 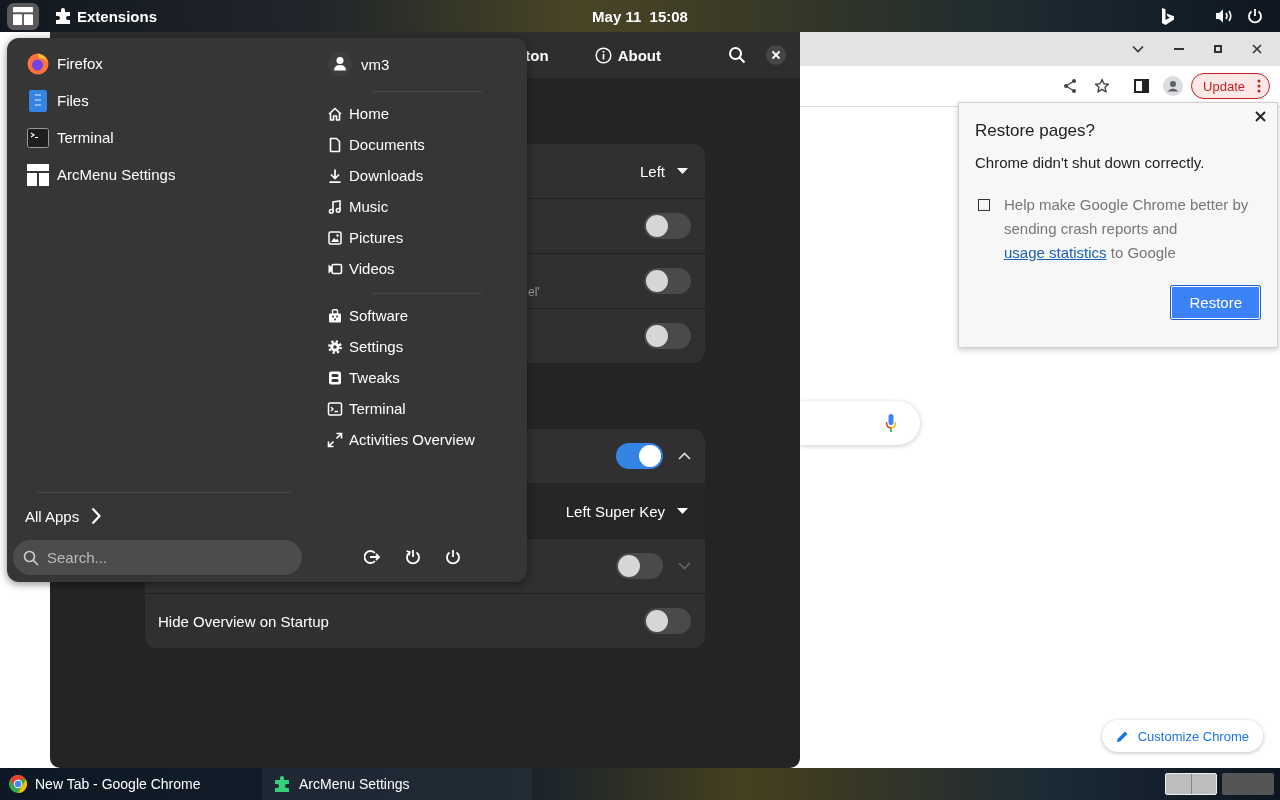 I want to click on share-icon, so click(x=1070, y=86).